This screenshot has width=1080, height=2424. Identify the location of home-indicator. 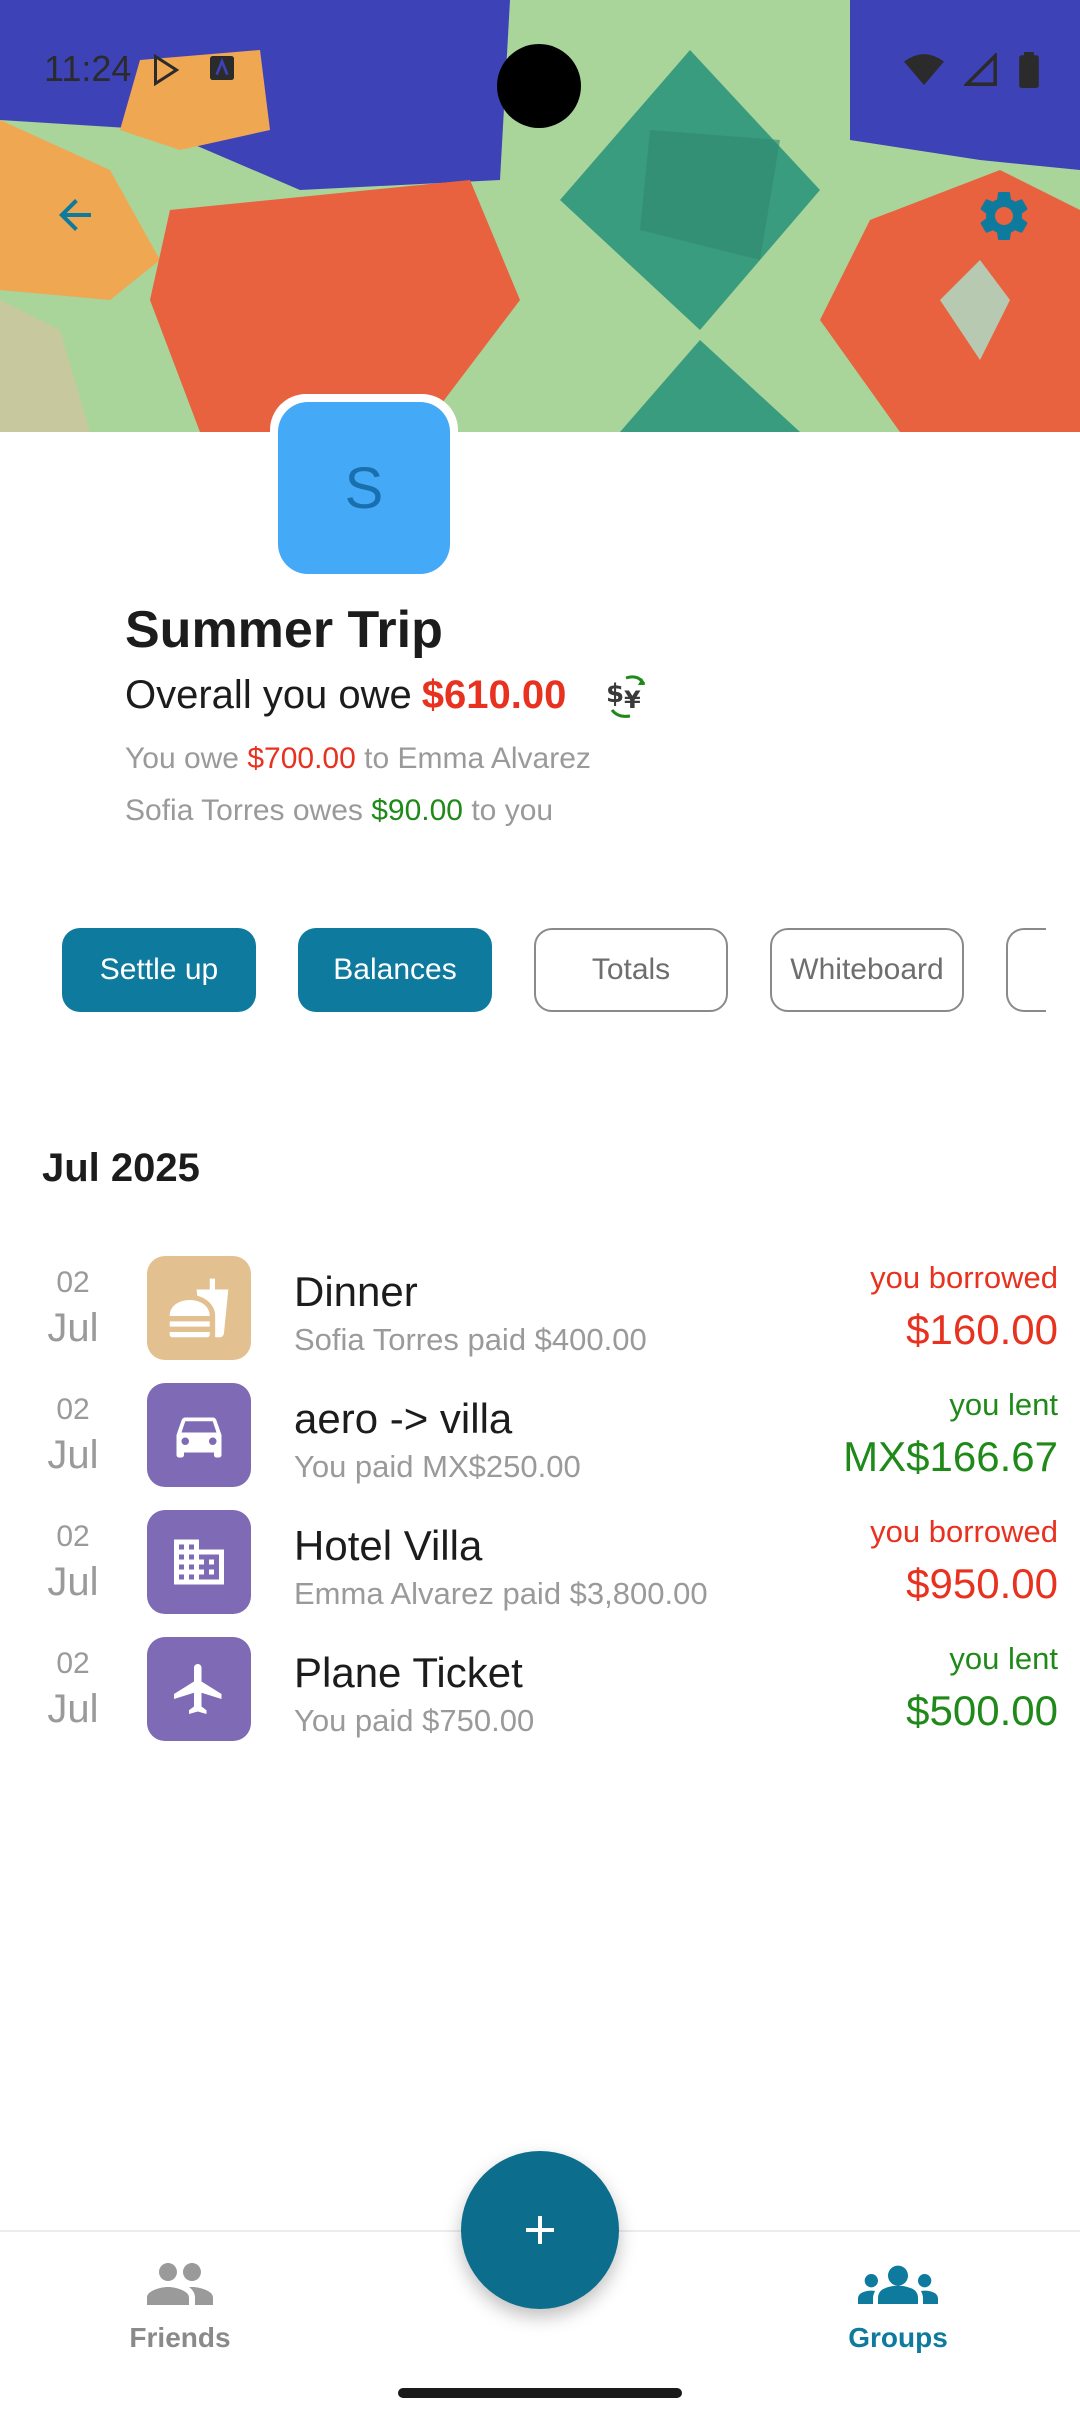
(540, 2393).